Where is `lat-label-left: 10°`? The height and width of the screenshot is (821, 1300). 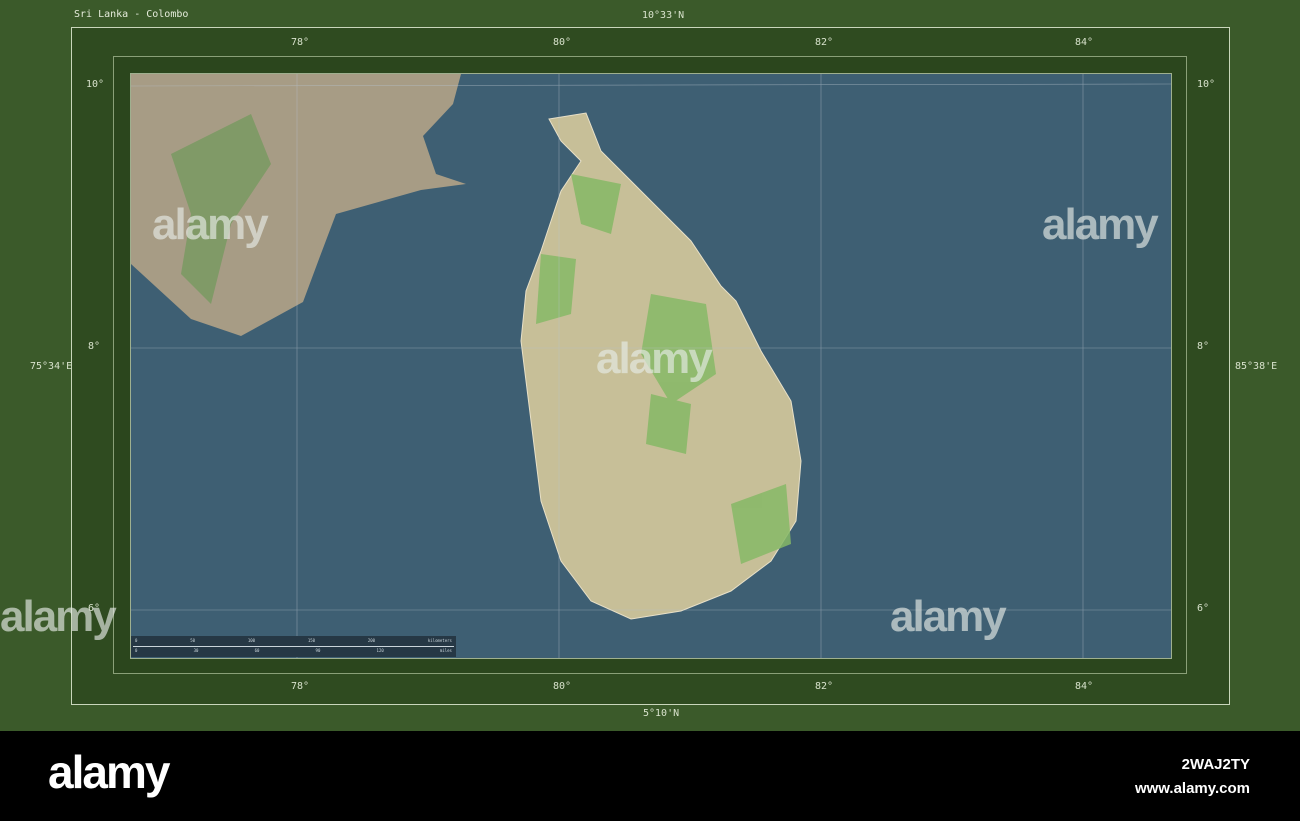
lat-label-left: 10° is located at coordinates (95, 84).